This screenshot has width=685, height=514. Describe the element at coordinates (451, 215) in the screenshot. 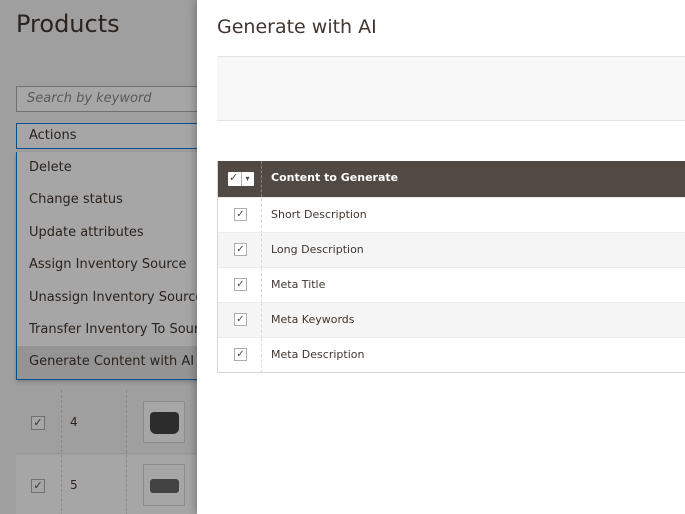

I see `table-row: ✓ Short Description` at that location.